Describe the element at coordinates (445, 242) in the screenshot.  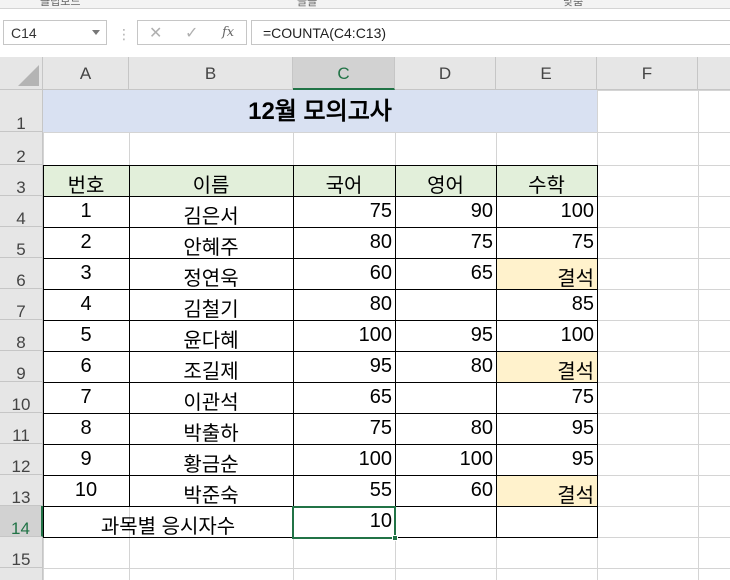
I see `table-cell-eng: 75` at that location.